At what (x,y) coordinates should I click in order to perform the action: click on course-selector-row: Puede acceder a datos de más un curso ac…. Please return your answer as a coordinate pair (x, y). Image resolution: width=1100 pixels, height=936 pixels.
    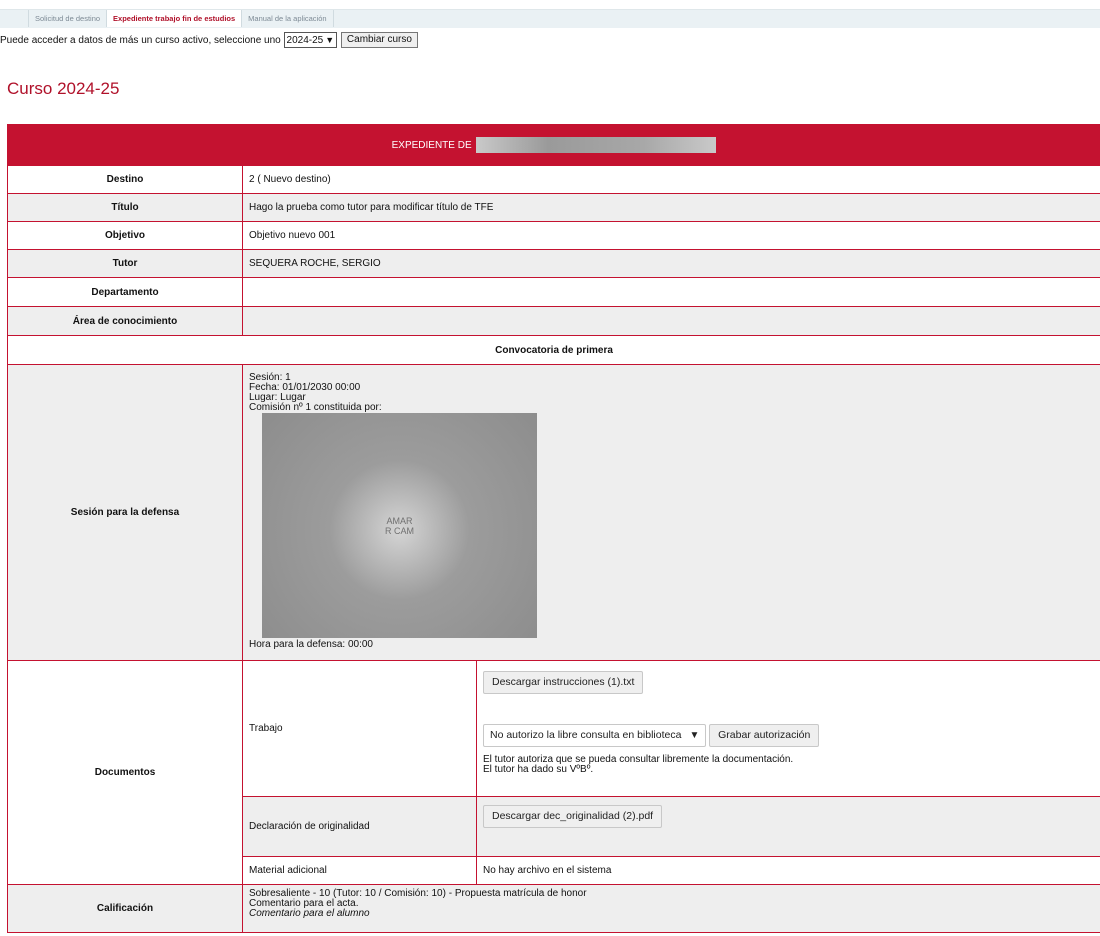
    Looking at the image, I should click on (209, 41).